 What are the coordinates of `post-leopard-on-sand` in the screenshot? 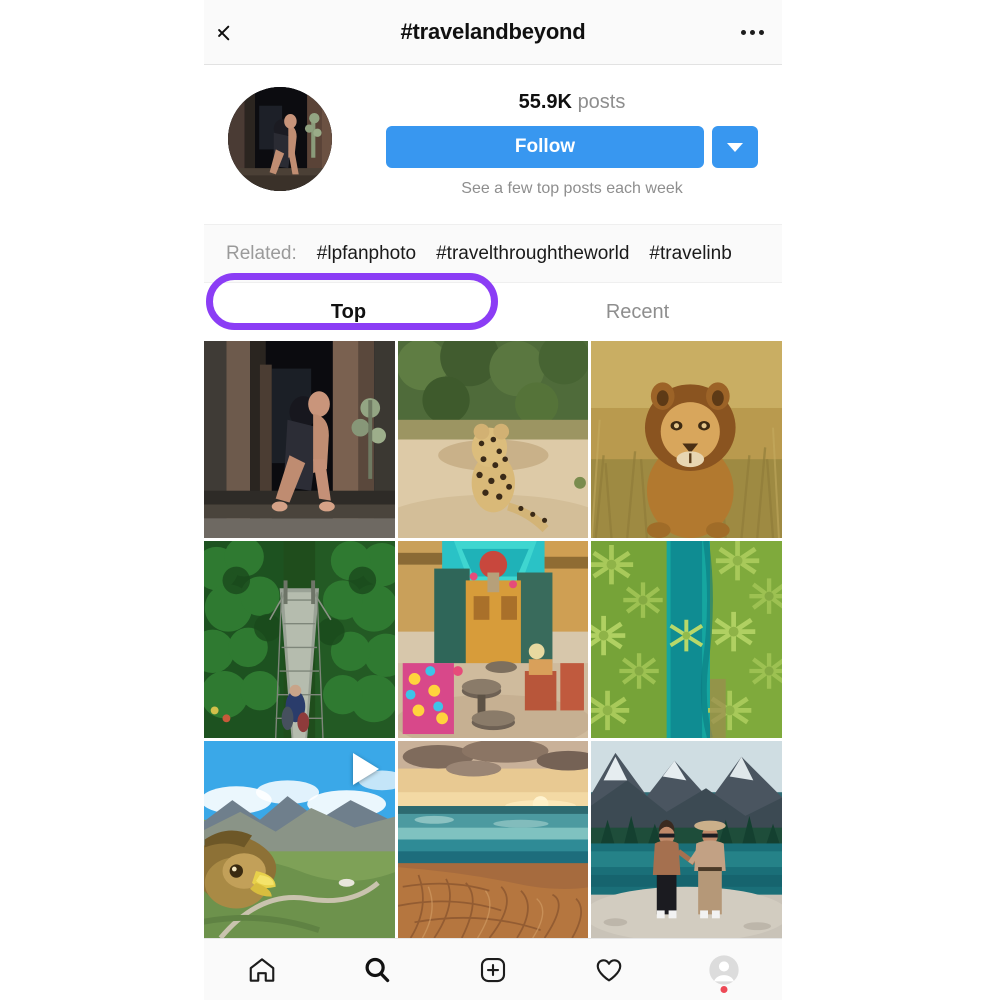 It's located at (493, 439).